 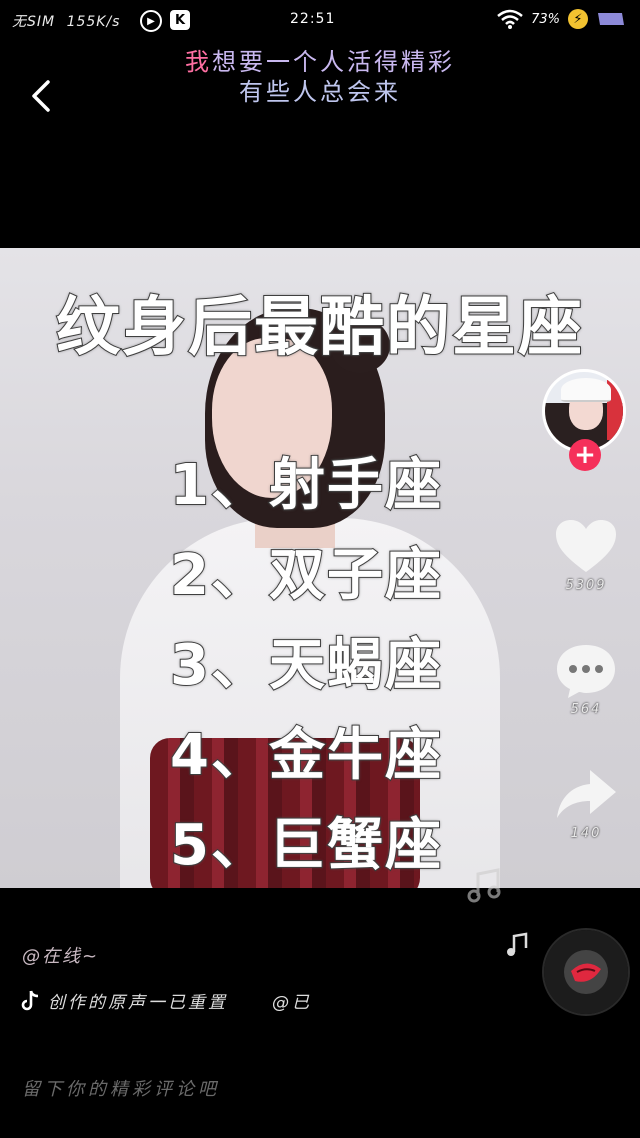 What do you see at coordinates (510, 19) in the screenshot?
I see `wifi-icon` at bounding box center [510, 19].